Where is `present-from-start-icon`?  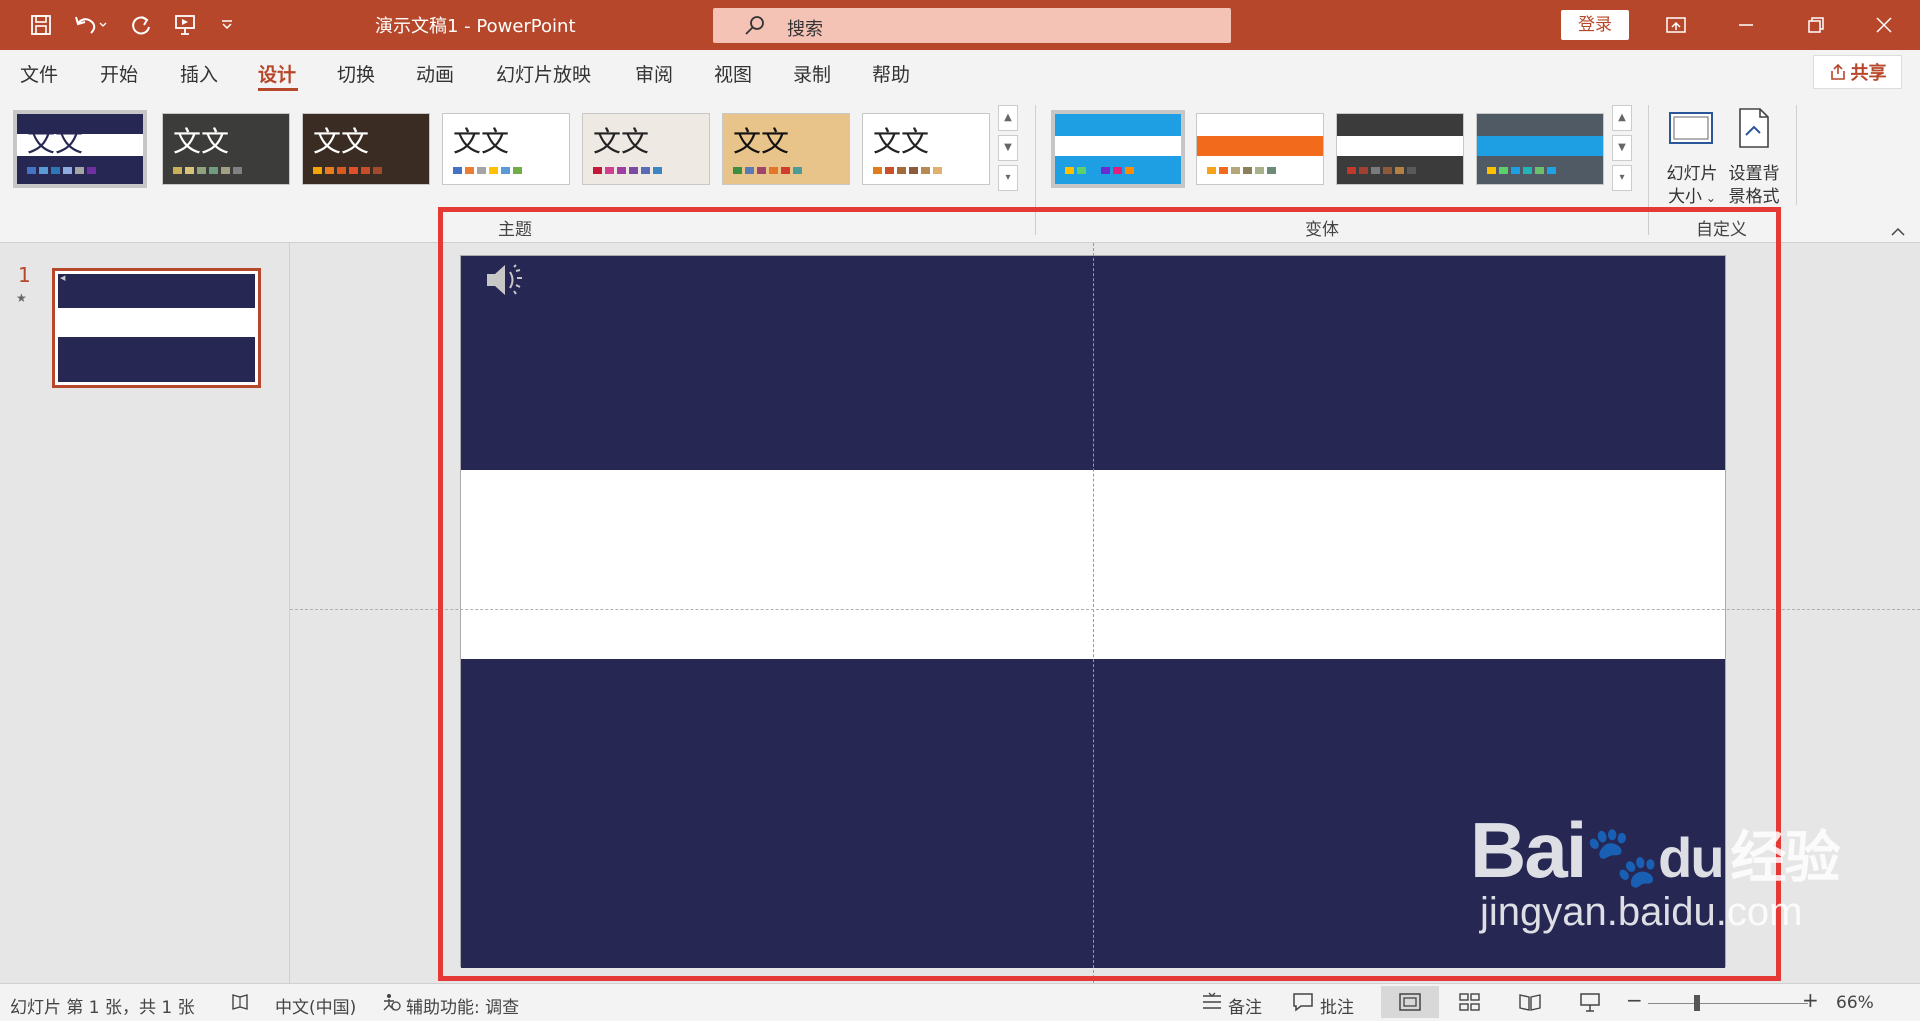
present-from-start-icon is located at coordinates (185, 25).